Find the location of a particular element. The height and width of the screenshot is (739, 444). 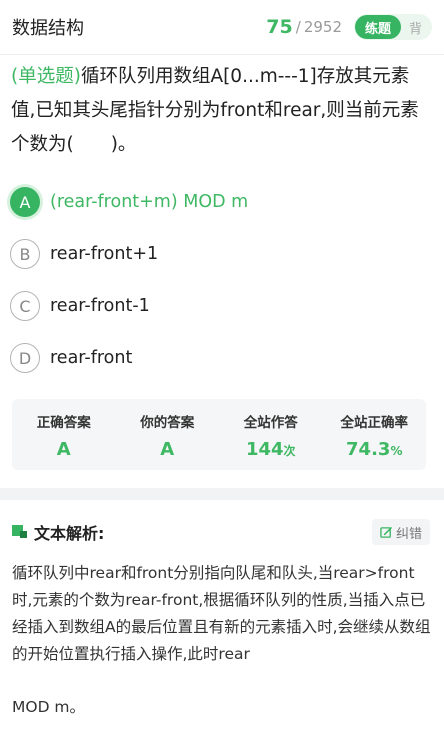

stat-site-attempts-value: 144 is located at coordinates (264, 449).